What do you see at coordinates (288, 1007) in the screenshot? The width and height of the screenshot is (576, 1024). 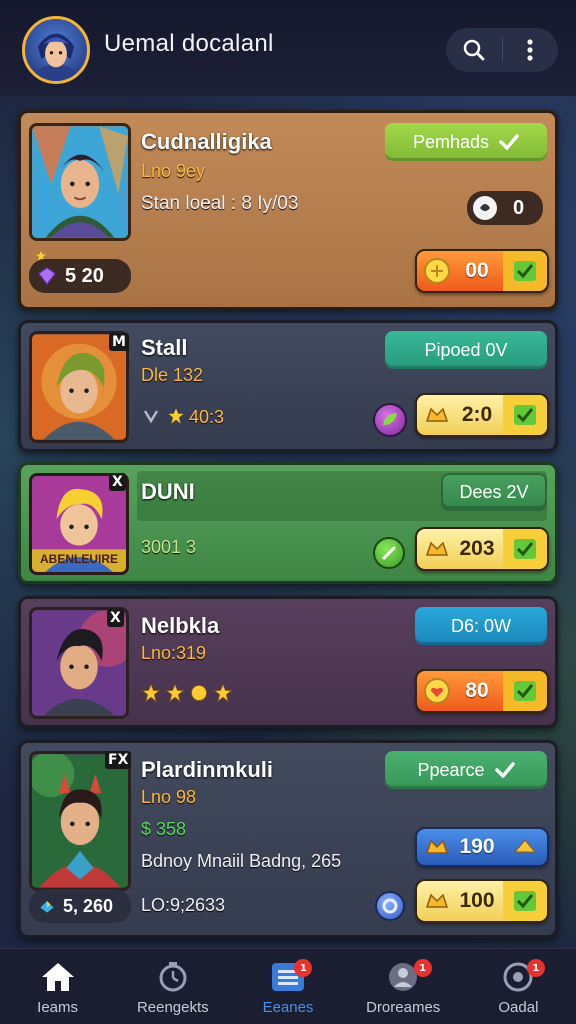 I see `nav-label: Eeanes` at bounding box center [288, 1007].